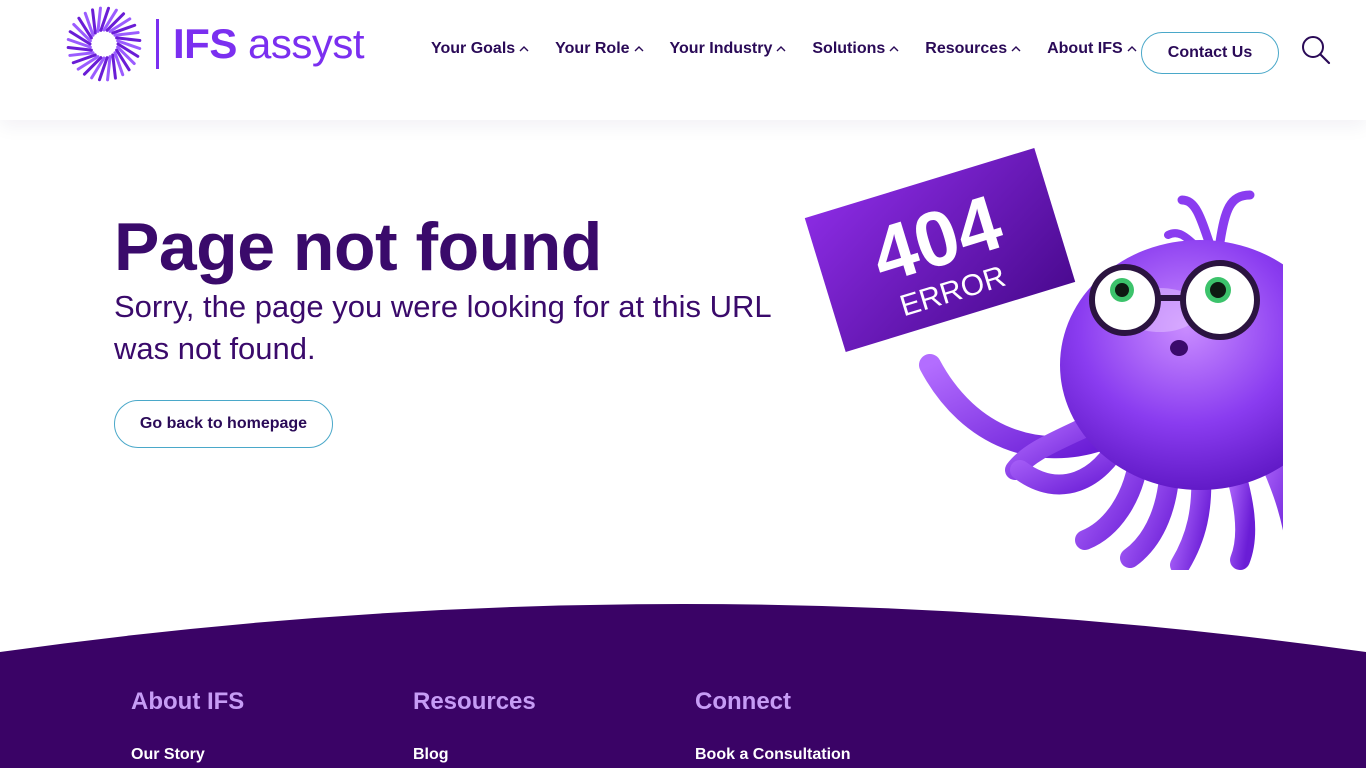 This screenshot has height=768, width=1366. Describe the element at coordinates (1316, 50) in the screenshot. I see `search-icon` at that location.